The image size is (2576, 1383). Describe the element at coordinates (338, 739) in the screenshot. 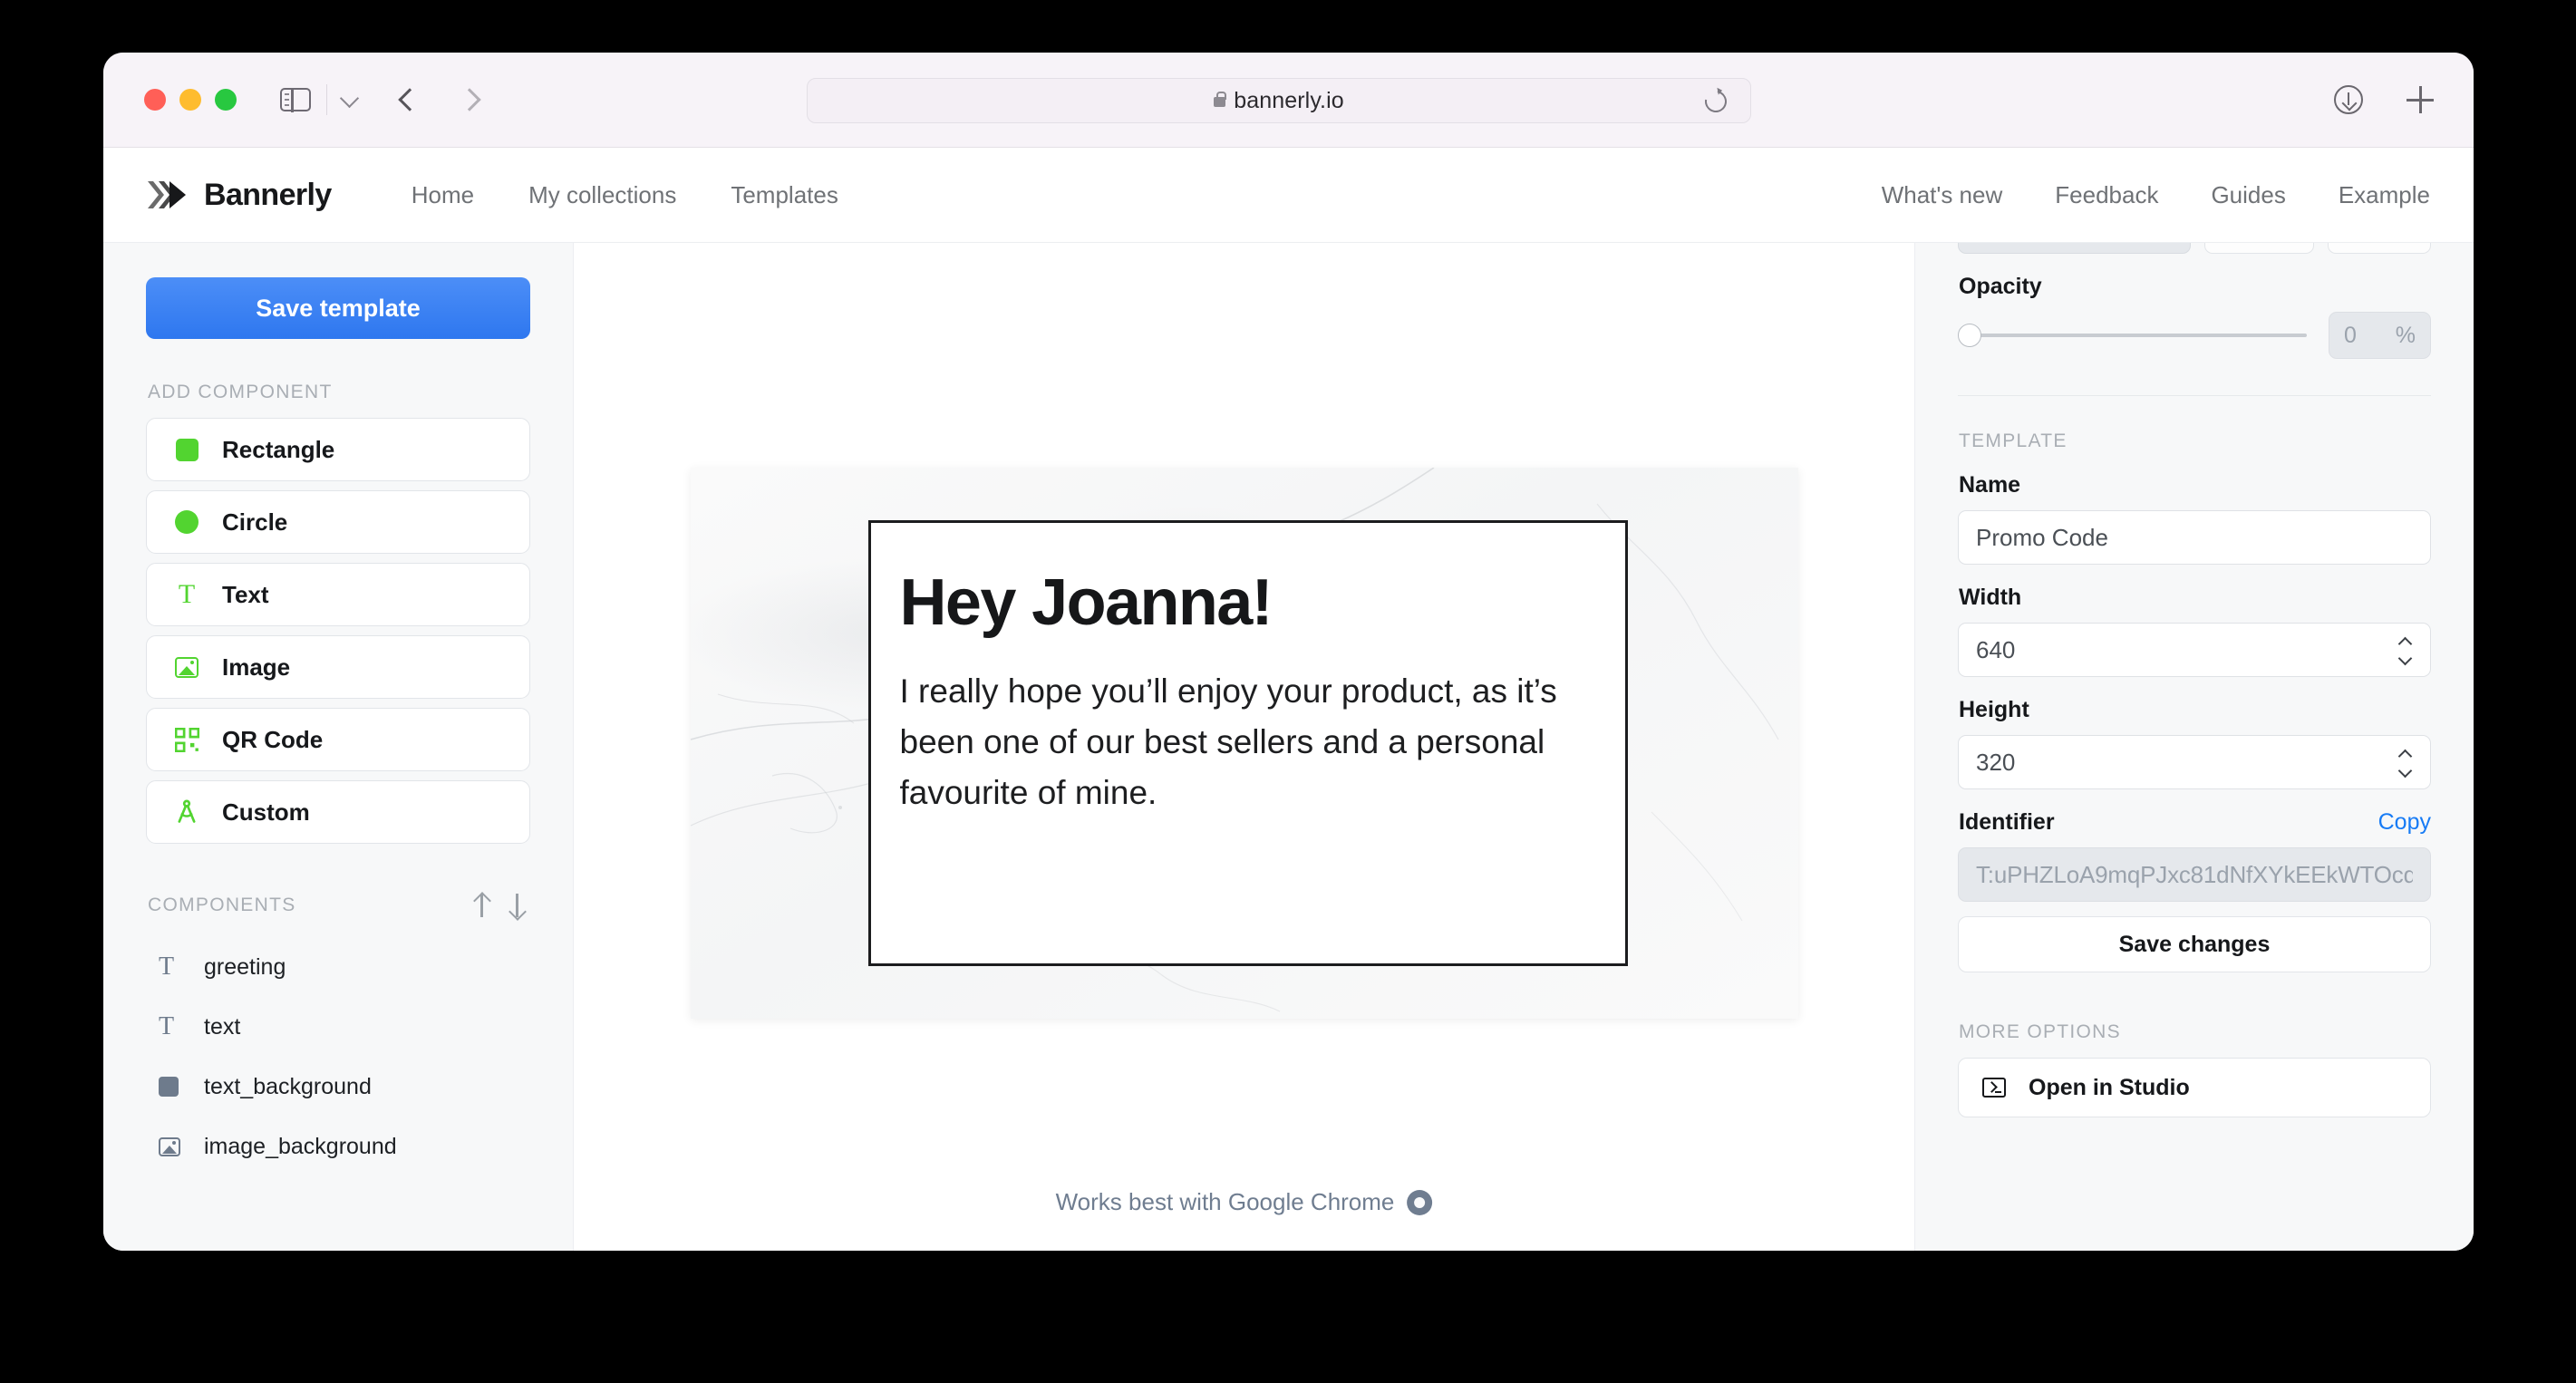

I see `add-qr-code-button: QR Code` at that location.